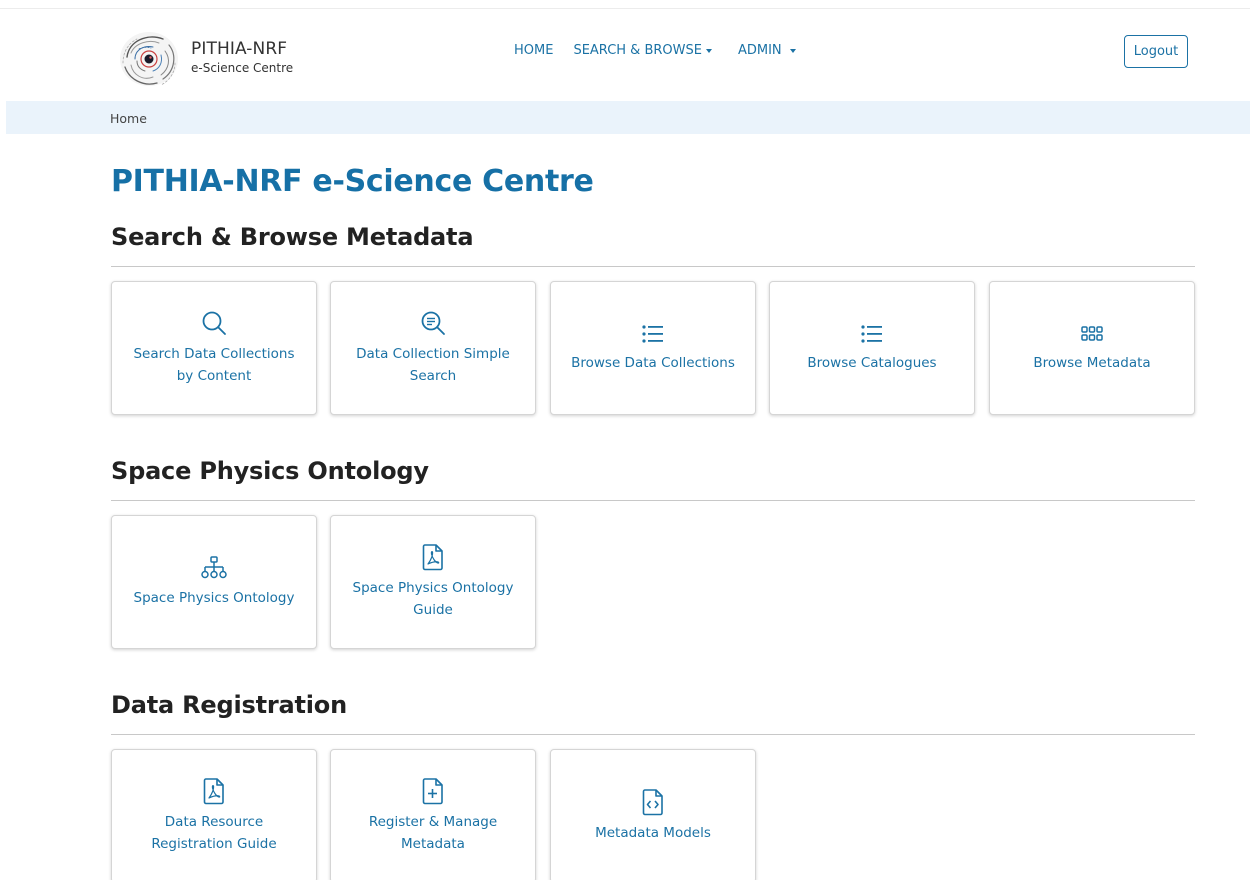 Image resolution: width=1250 pixels, height=880 pixels. I want to click on card-browse-metadata: Browse Metadata, so click(1092, 348).